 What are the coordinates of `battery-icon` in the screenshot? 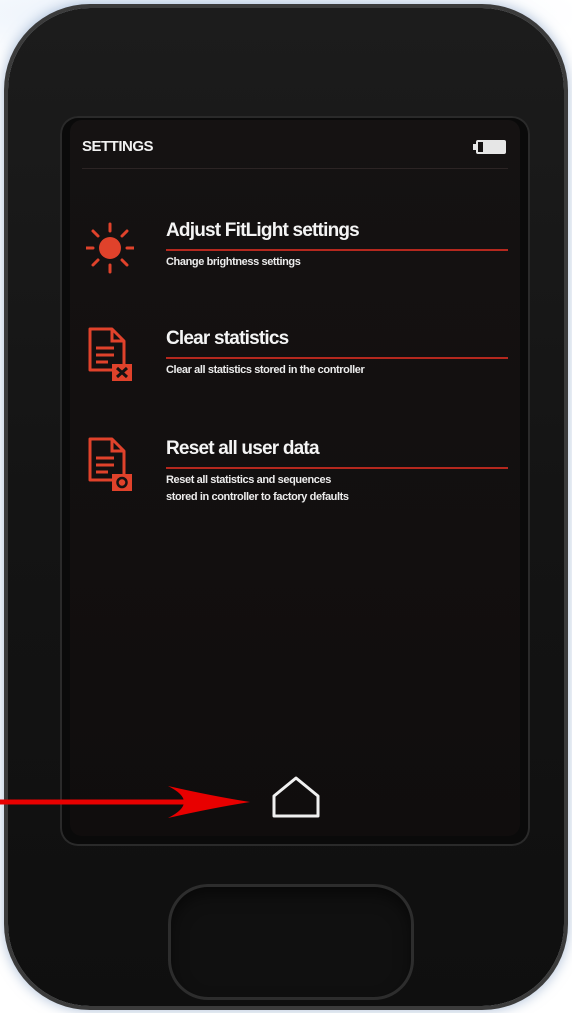 It's located at (489, 147).